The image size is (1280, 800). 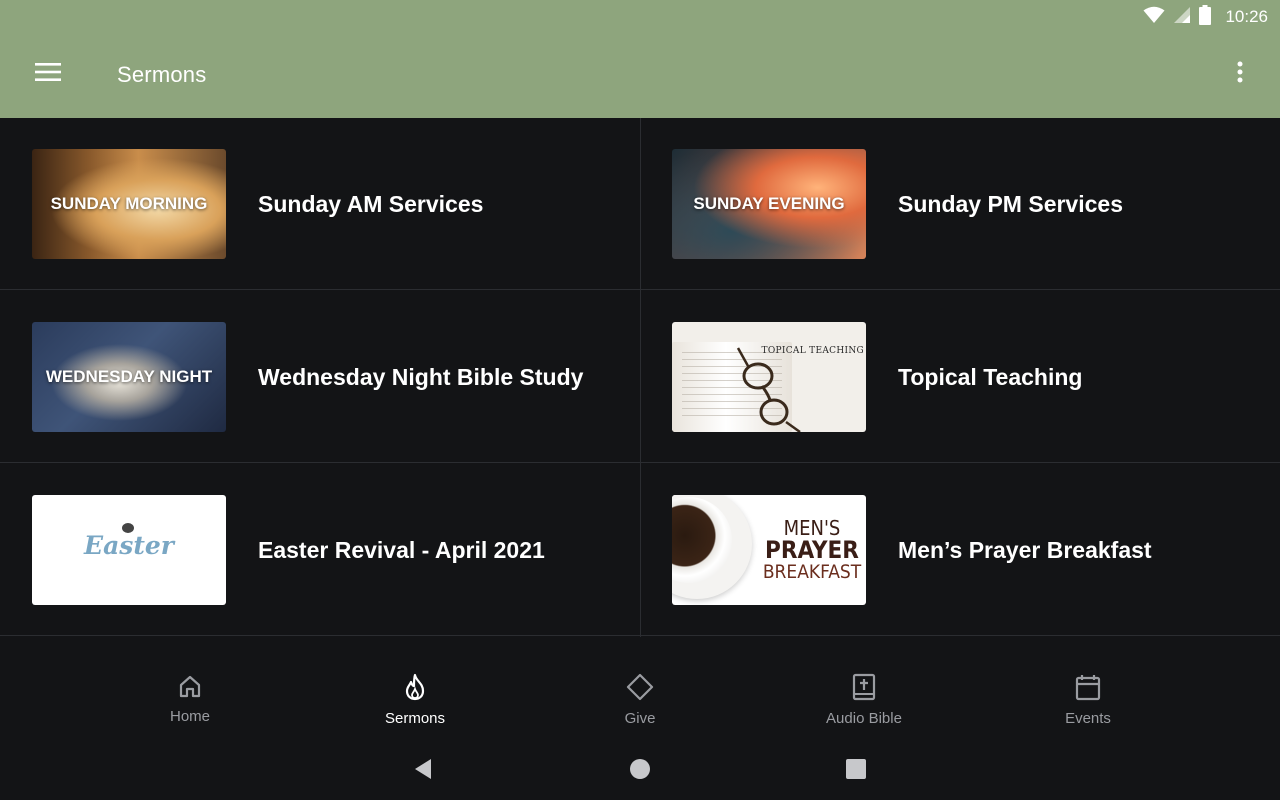 I want to click on page-title: Sermons, so click(x=162, y=74).